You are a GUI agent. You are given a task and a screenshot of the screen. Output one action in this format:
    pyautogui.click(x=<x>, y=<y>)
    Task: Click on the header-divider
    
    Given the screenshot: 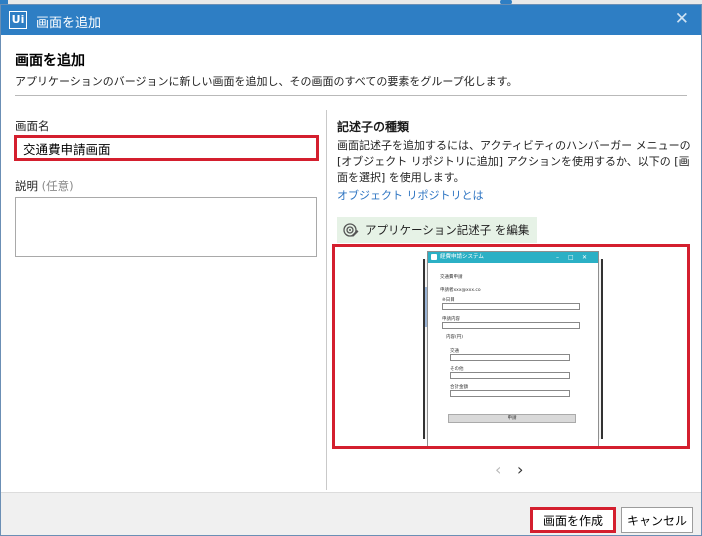 What is the action you would take?
    pyautogui.click(x=351, y=95)
    